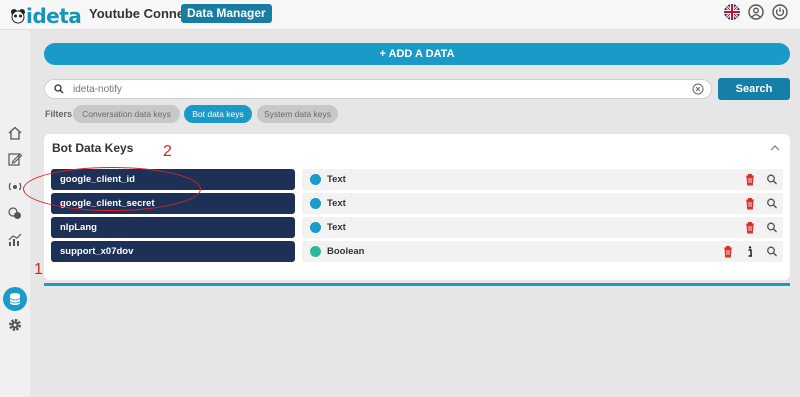 The width and height of the screenshot is (800, 397). I want to click on data-type-cell: Boolean, so click(542, 251).